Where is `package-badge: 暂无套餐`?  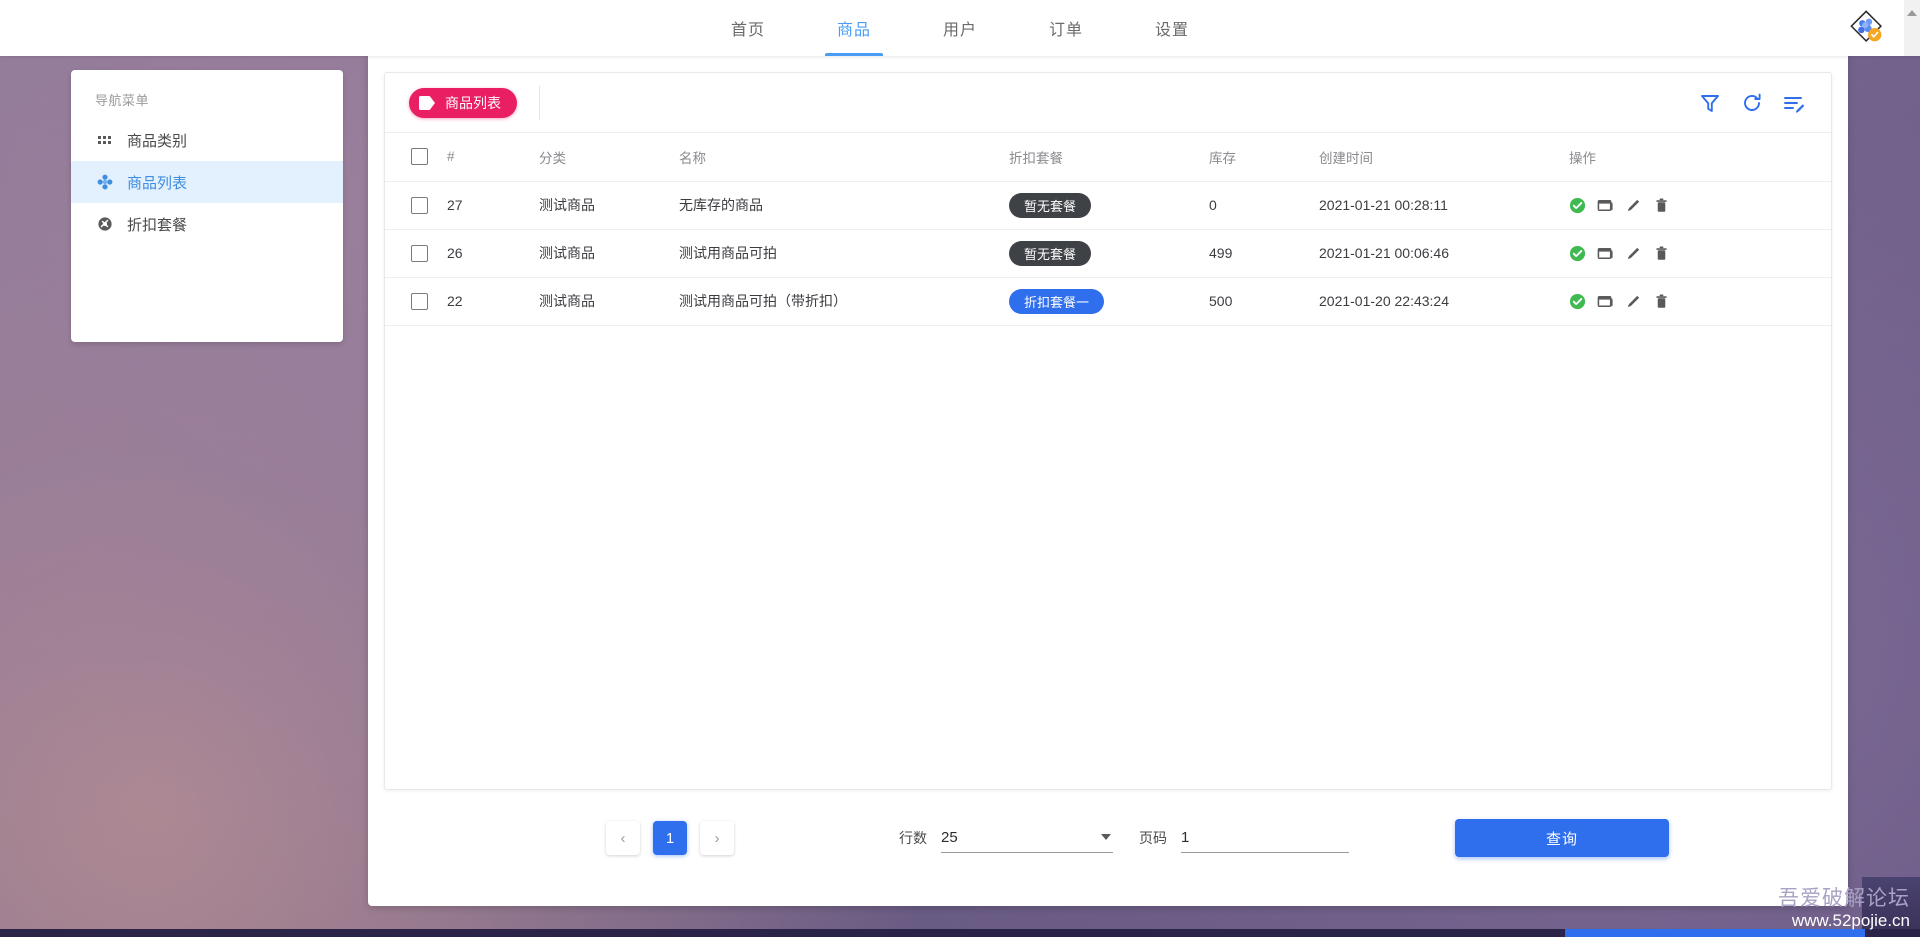 package-badge: 暂无套餐 is located at coordinates (1050, 253).